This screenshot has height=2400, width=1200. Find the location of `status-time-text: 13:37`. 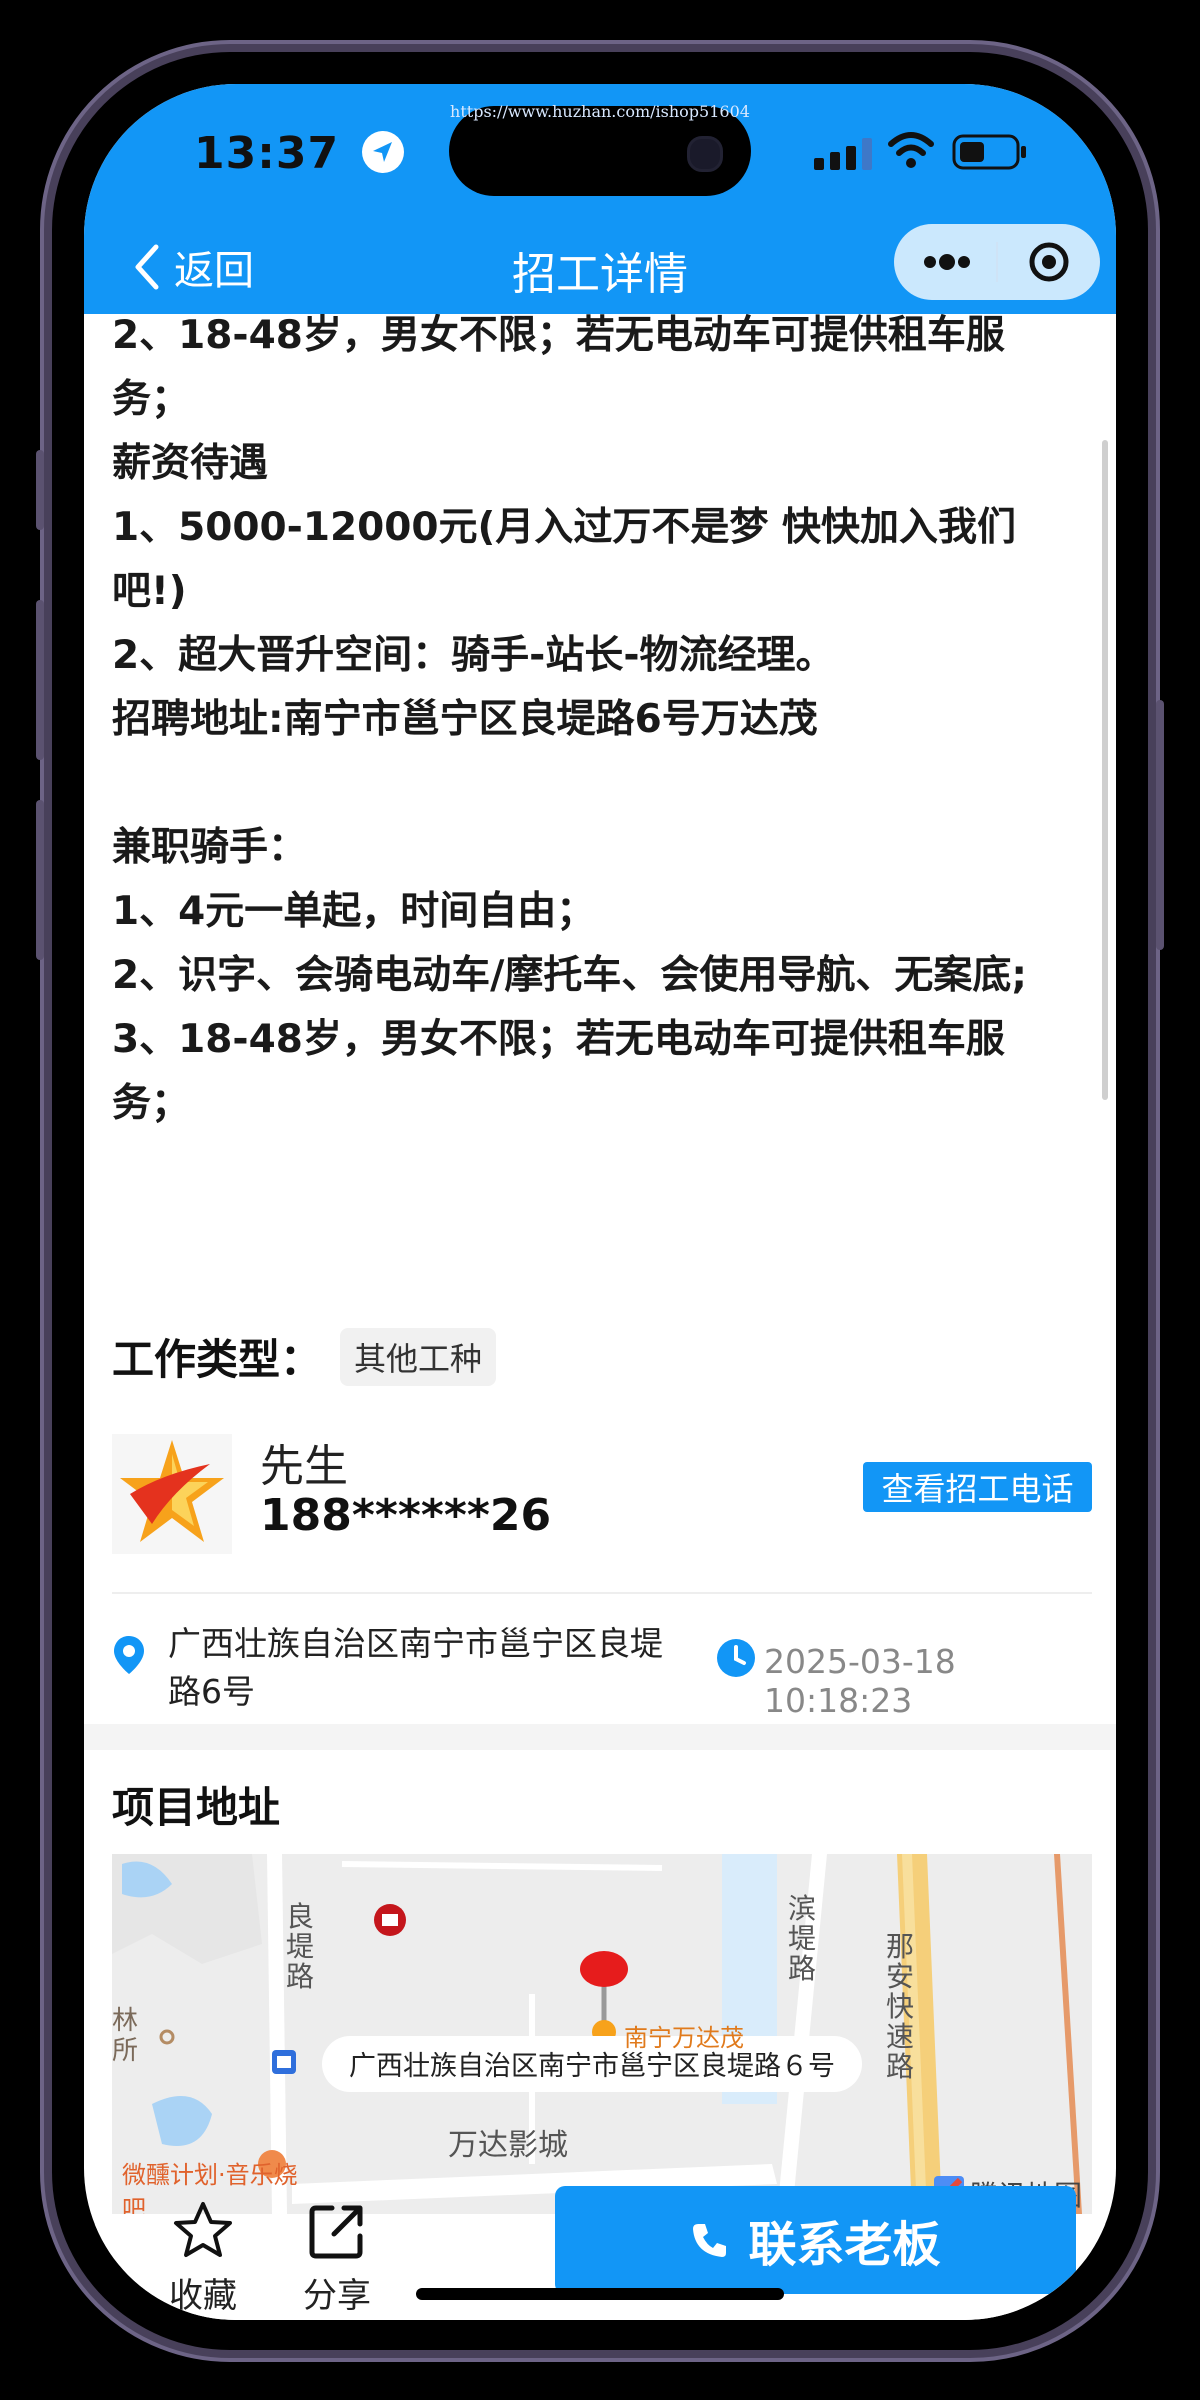

status-time-text: 13:37 is located at coordinates (267, 153).